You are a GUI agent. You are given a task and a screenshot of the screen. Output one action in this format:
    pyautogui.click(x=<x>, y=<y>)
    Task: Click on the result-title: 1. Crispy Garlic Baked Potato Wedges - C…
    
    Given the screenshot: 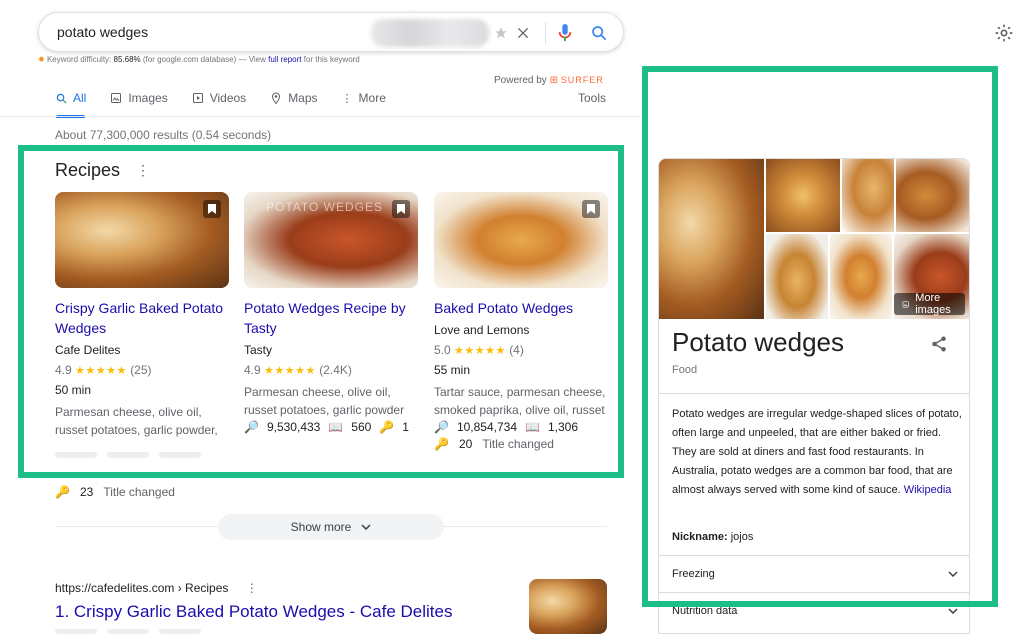 What is the action you would take?
    pyautogui.click(x=253, y=612)
    